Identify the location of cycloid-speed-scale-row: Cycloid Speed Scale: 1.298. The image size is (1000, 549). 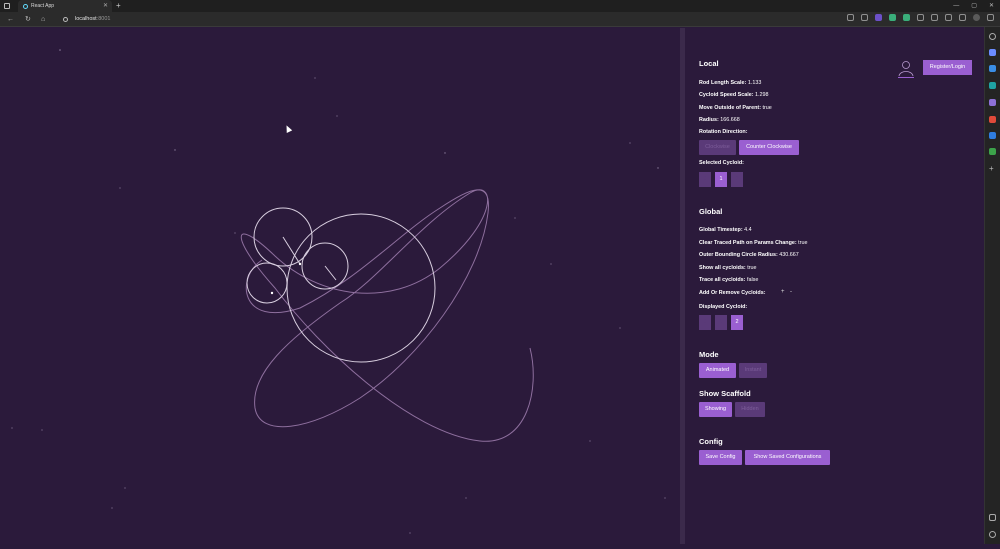
(734, 95).